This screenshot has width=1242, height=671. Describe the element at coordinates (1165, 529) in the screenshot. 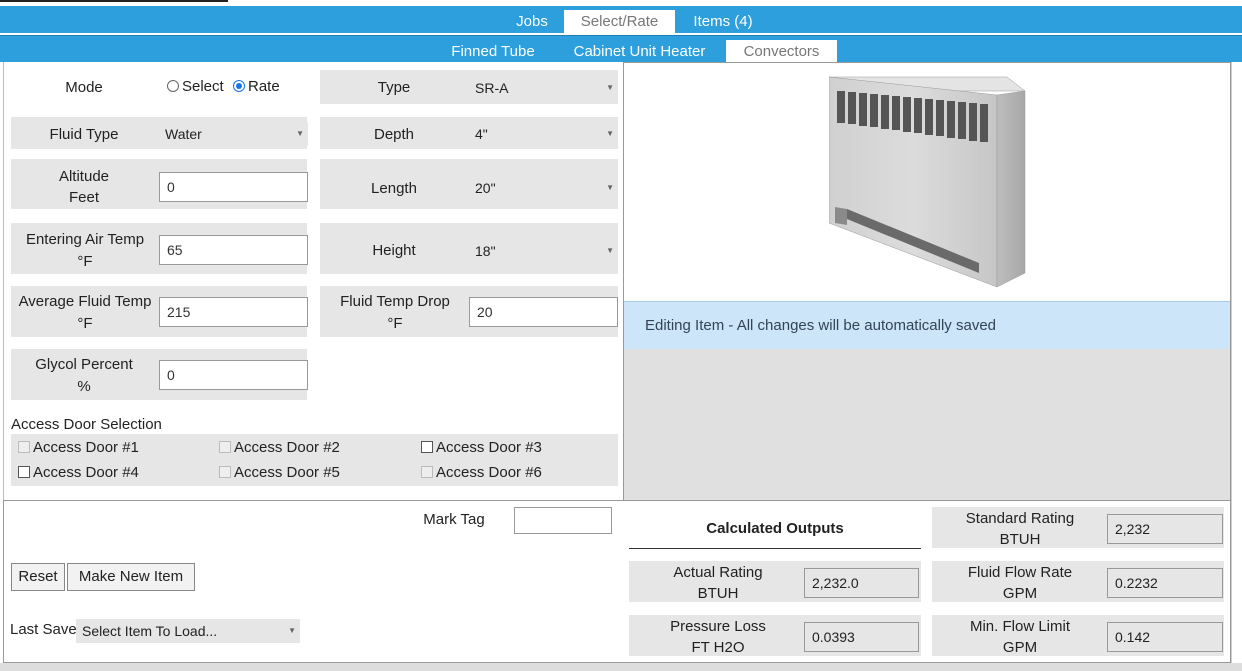

I see `standard-rating-value: 2,232` at that location.